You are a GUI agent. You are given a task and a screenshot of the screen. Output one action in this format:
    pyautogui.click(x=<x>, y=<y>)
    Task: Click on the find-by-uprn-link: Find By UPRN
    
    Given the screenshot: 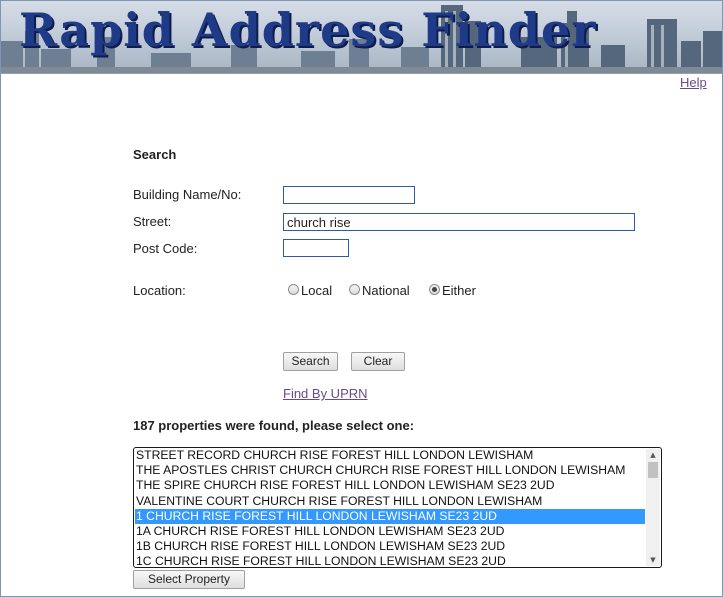 What is the action you would take?
    pyautogui.click(x=325, y=393)
    